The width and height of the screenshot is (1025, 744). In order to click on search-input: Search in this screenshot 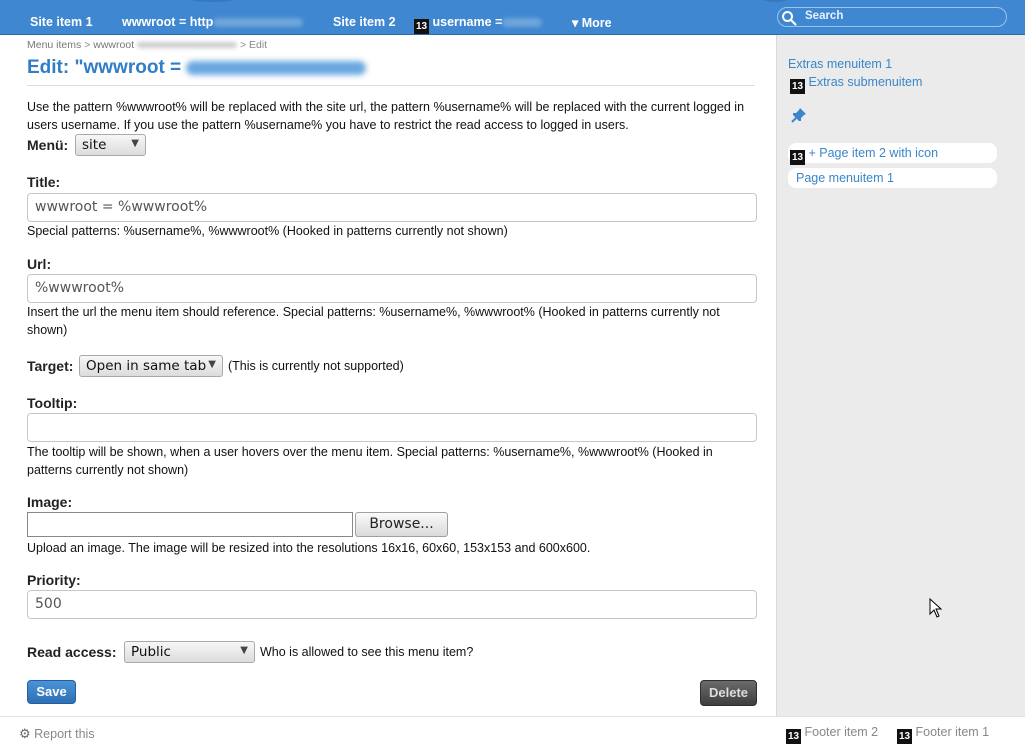, I will do `click(892, 17)`.